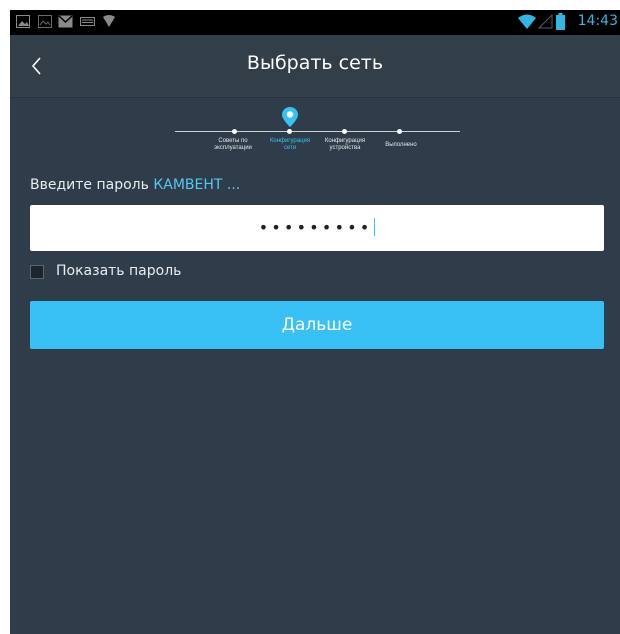 The image size is (620, 634). What do you see at coordinates (89, 185) in the screenshot?
I see `prompt-text: Введите пароль` at bounding box center [89, 185].